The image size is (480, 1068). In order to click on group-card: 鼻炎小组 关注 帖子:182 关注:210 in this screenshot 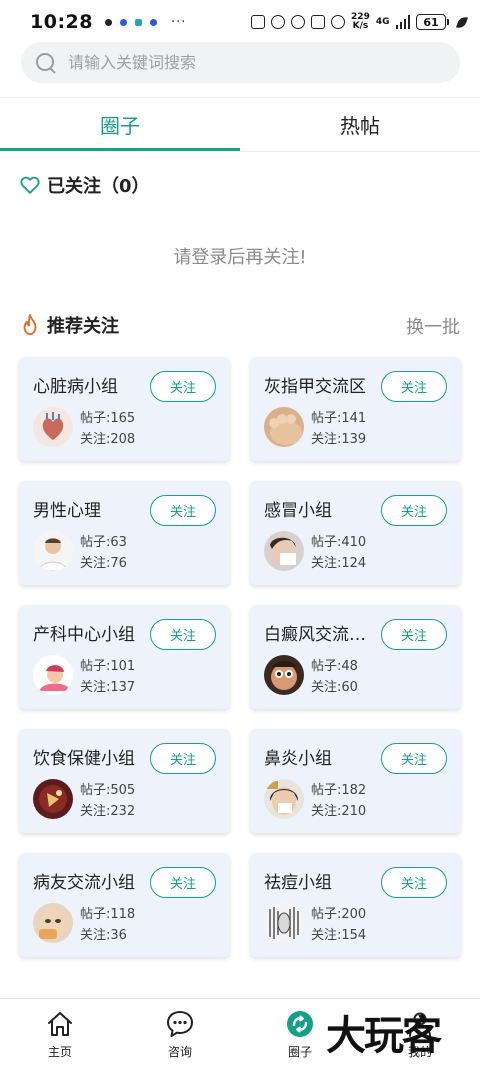, I will do `click(355, 781)`.